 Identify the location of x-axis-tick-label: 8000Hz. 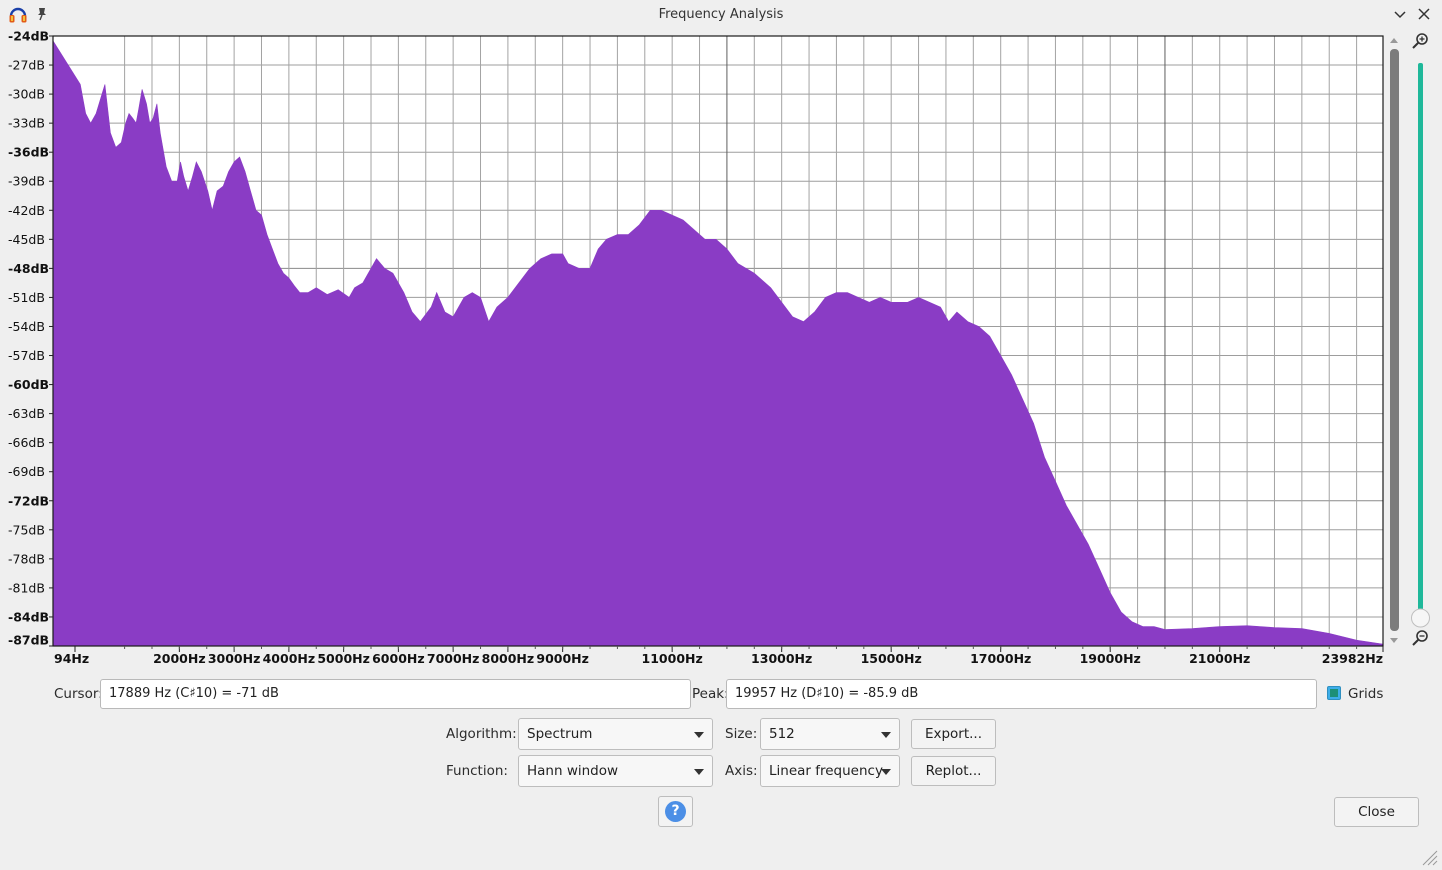
(508, 658).